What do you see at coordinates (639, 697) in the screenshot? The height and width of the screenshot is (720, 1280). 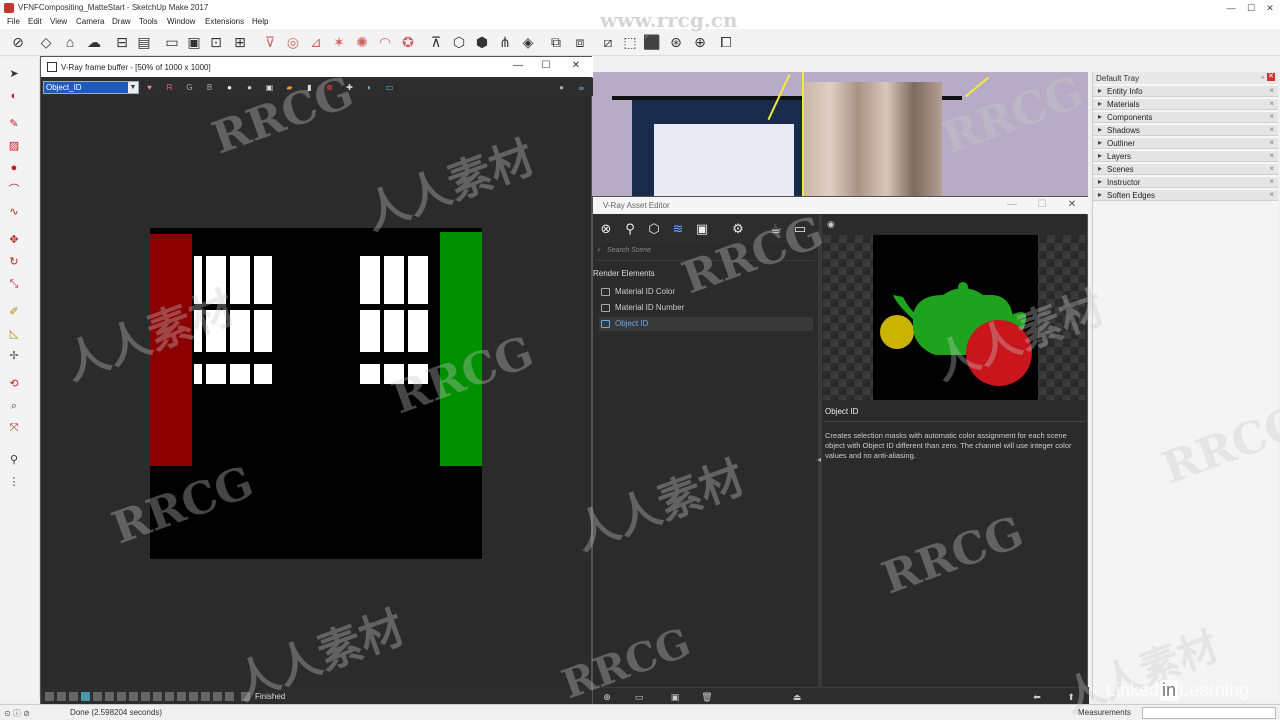 I see `open-file-icon: ▭` at bounding box center [639, 697].